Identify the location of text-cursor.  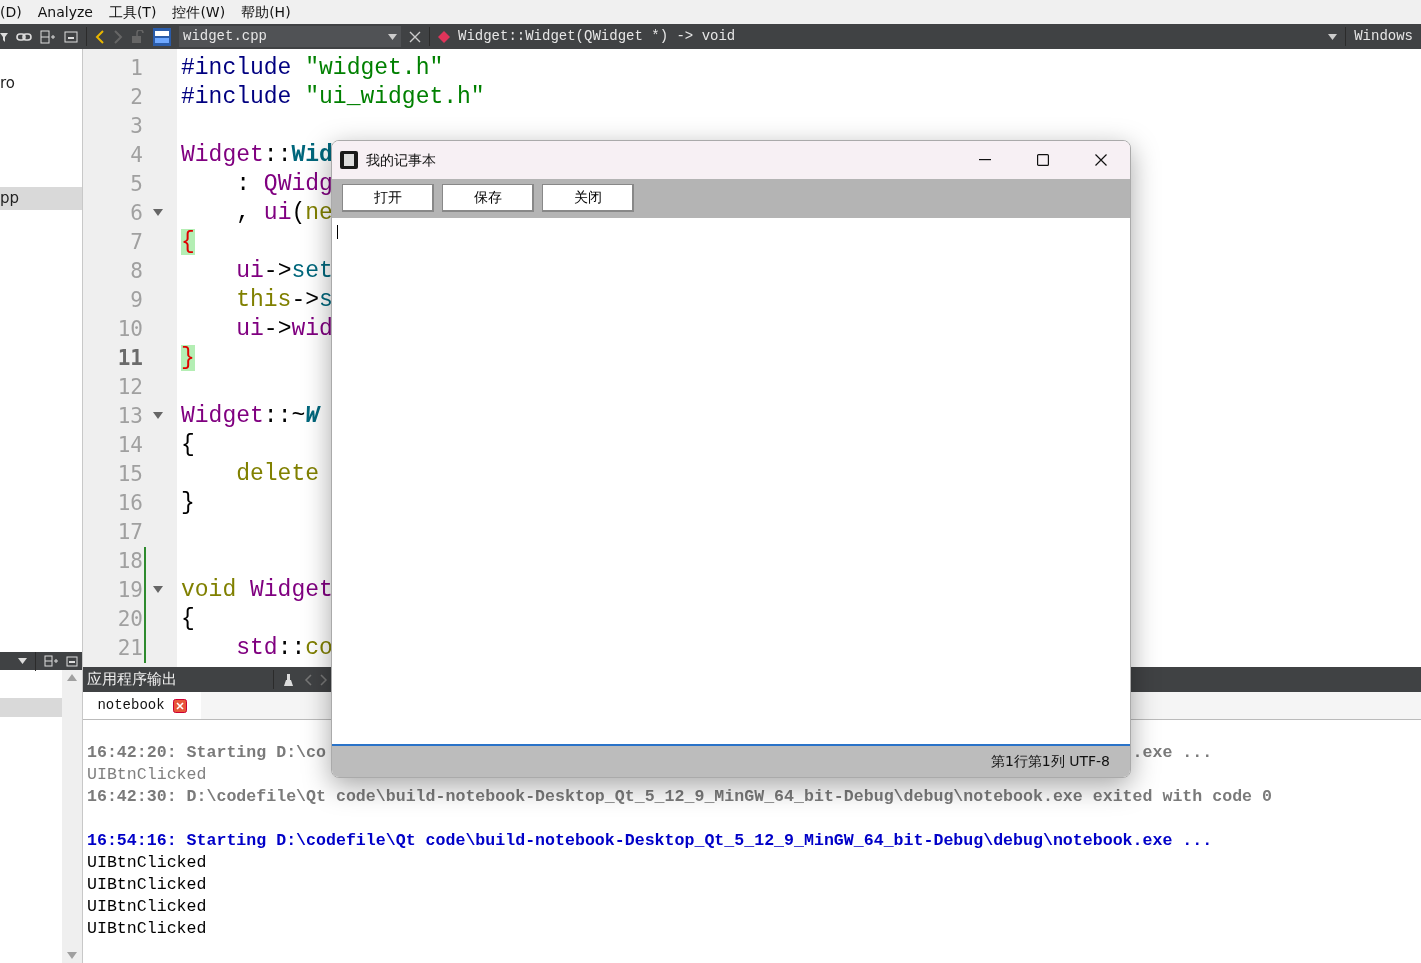
(337, 231).